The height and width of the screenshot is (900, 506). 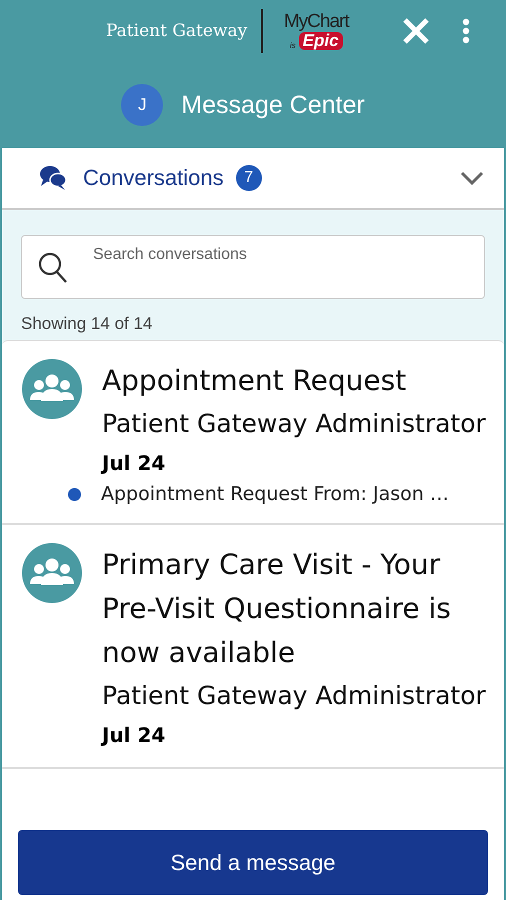 What do you see at coordinates (277, 609) in the screenshot?
I see `conversation-subject: Primary Care Visit - Your Pre-Visit Questionnaire is now available` at bounding box center [277, 609].